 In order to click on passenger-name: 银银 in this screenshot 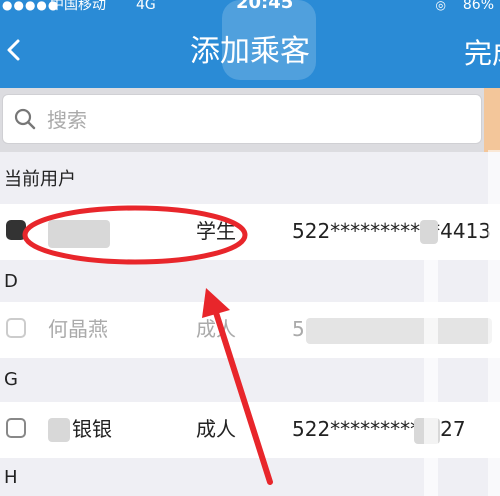, I will do `click(92, 429)`.